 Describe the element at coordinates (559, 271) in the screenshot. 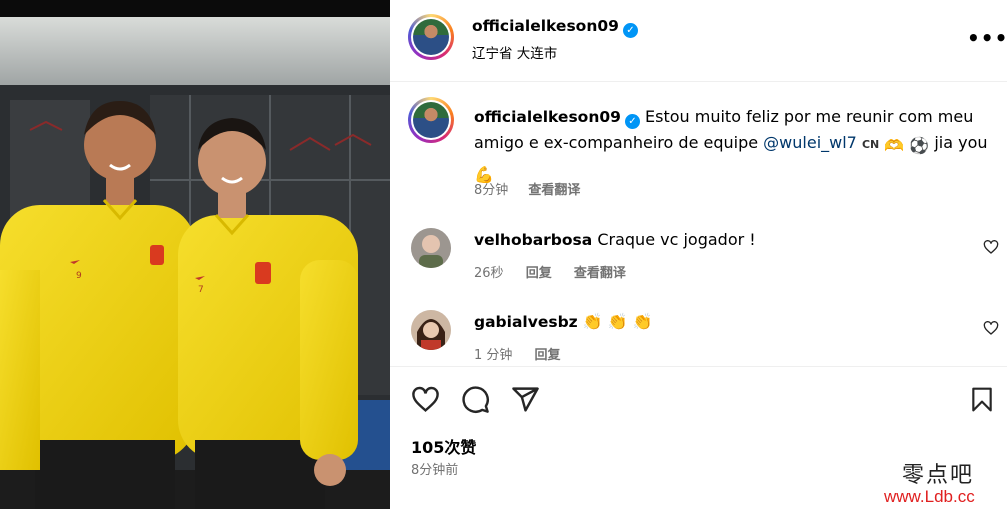

I see `comment-meta: 26秒 回复 查看翻译` at that location.